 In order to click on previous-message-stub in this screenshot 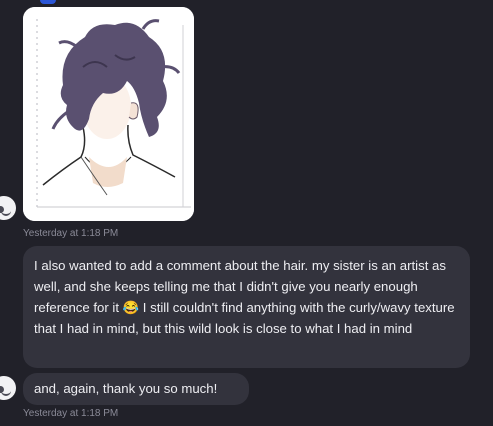, I will do `click(48, 2)`.